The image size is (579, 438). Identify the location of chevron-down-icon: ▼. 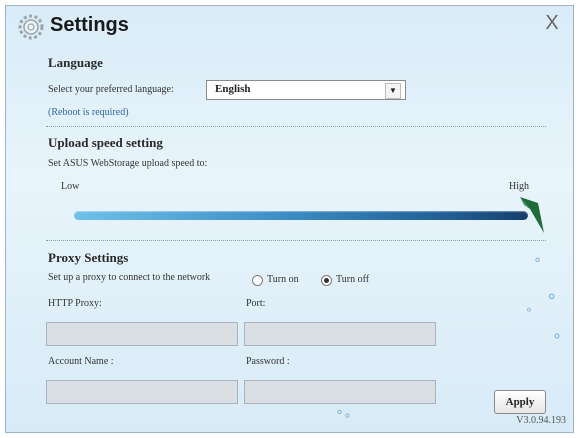
(393, 91).